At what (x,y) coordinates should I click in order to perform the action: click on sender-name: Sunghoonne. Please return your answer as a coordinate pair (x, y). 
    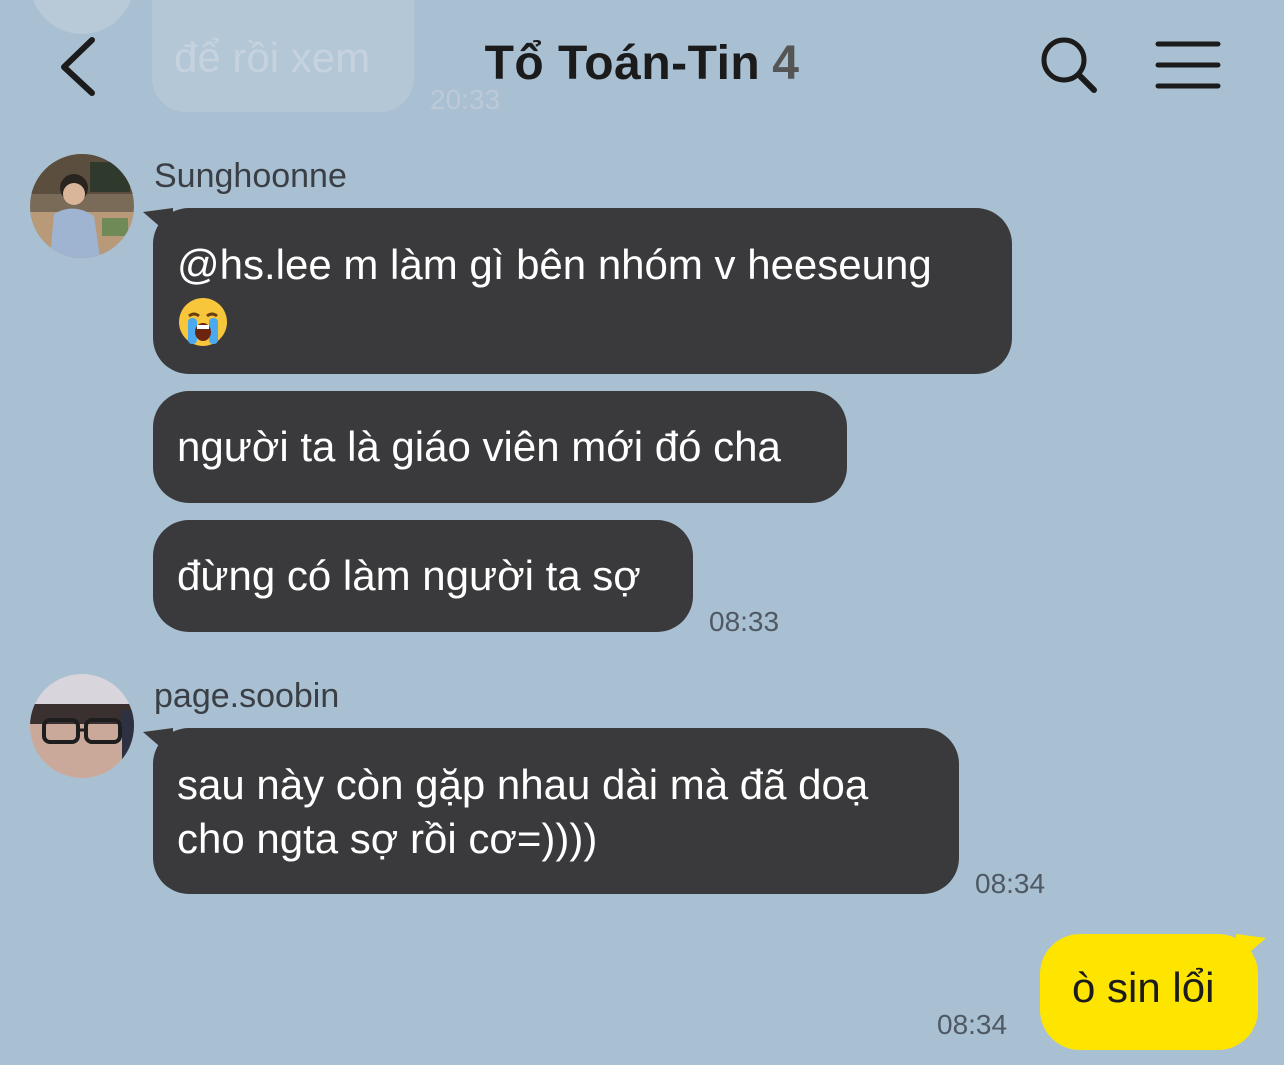
    Looking at the image, I should click on (250, 176).